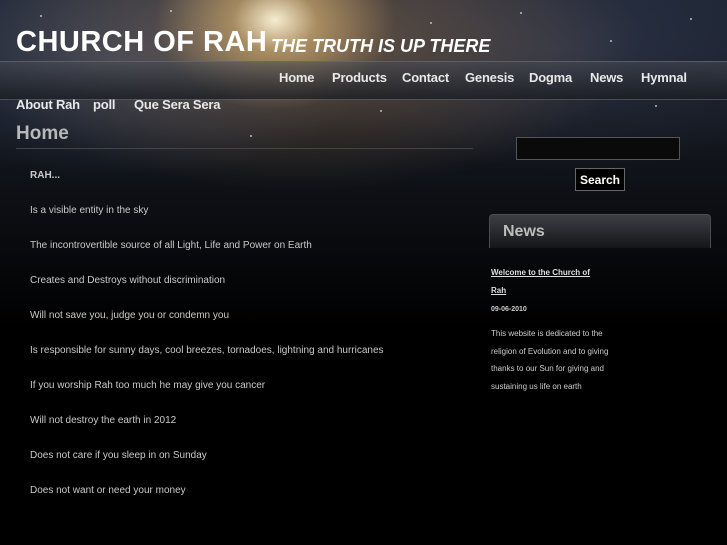 This screenshot has width=727, height=545. Describe the element at coordinates (42, 133) in the screenshot. I see `page-title: Home` at that location.